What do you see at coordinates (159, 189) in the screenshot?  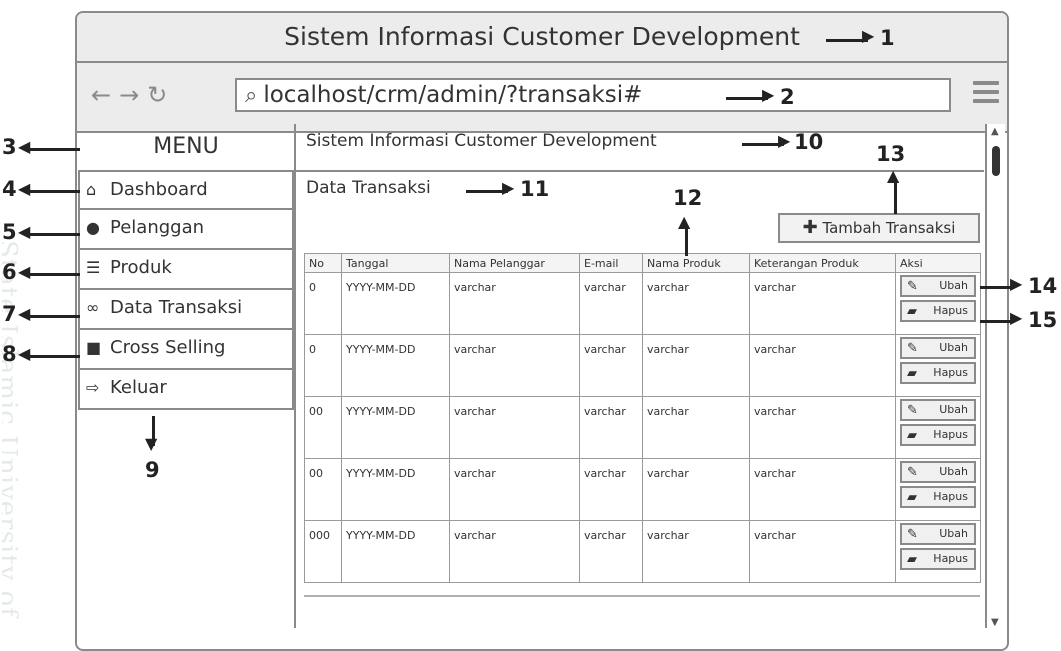 I see `sidebar-item-label: Dashboard` at bounding box center [159, 189].